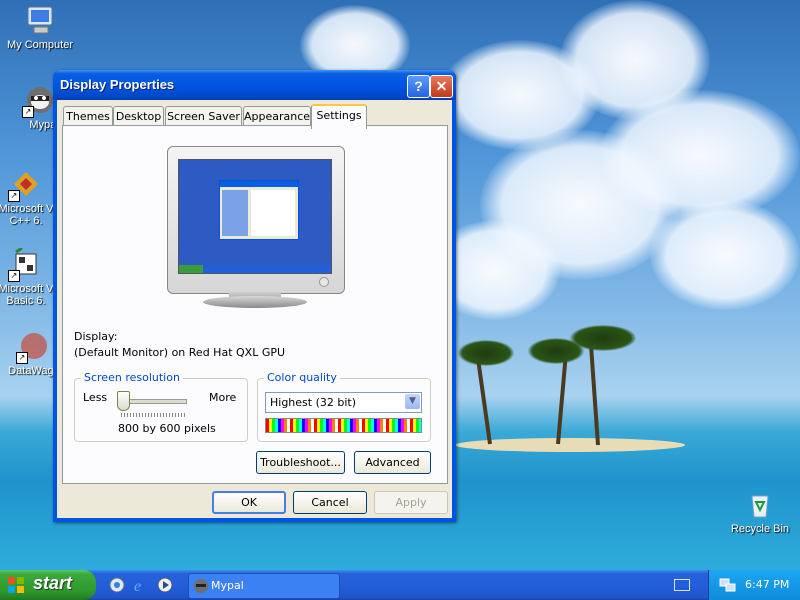 Image resolution: width=800 pixels, height=600 pixels. What do you see at coordinates (412, 401) in the screenshot?
I see `chevron-down-icon: ▼` at bounding box center [412, 401].